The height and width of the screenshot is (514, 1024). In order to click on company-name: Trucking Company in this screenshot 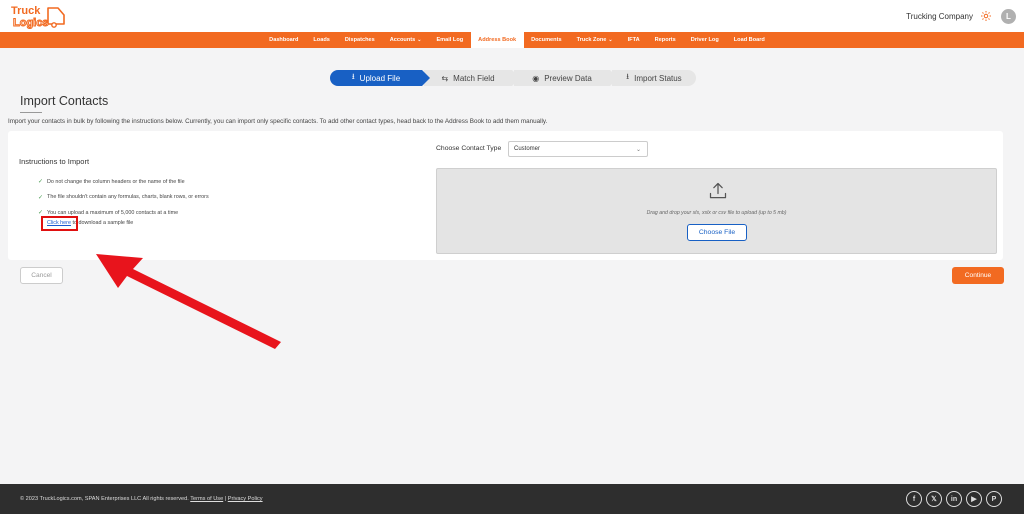, I will do `click(939, 16)`.